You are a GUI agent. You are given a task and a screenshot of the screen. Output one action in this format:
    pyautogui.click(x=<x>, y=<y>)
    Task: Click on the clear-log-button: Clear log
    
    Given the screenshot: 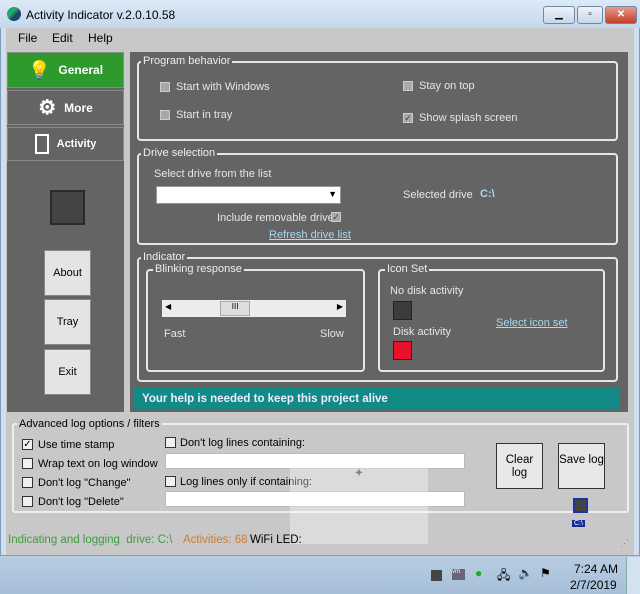 What is the action you would take?
    pyautogui.click(x=519, y=466)
    